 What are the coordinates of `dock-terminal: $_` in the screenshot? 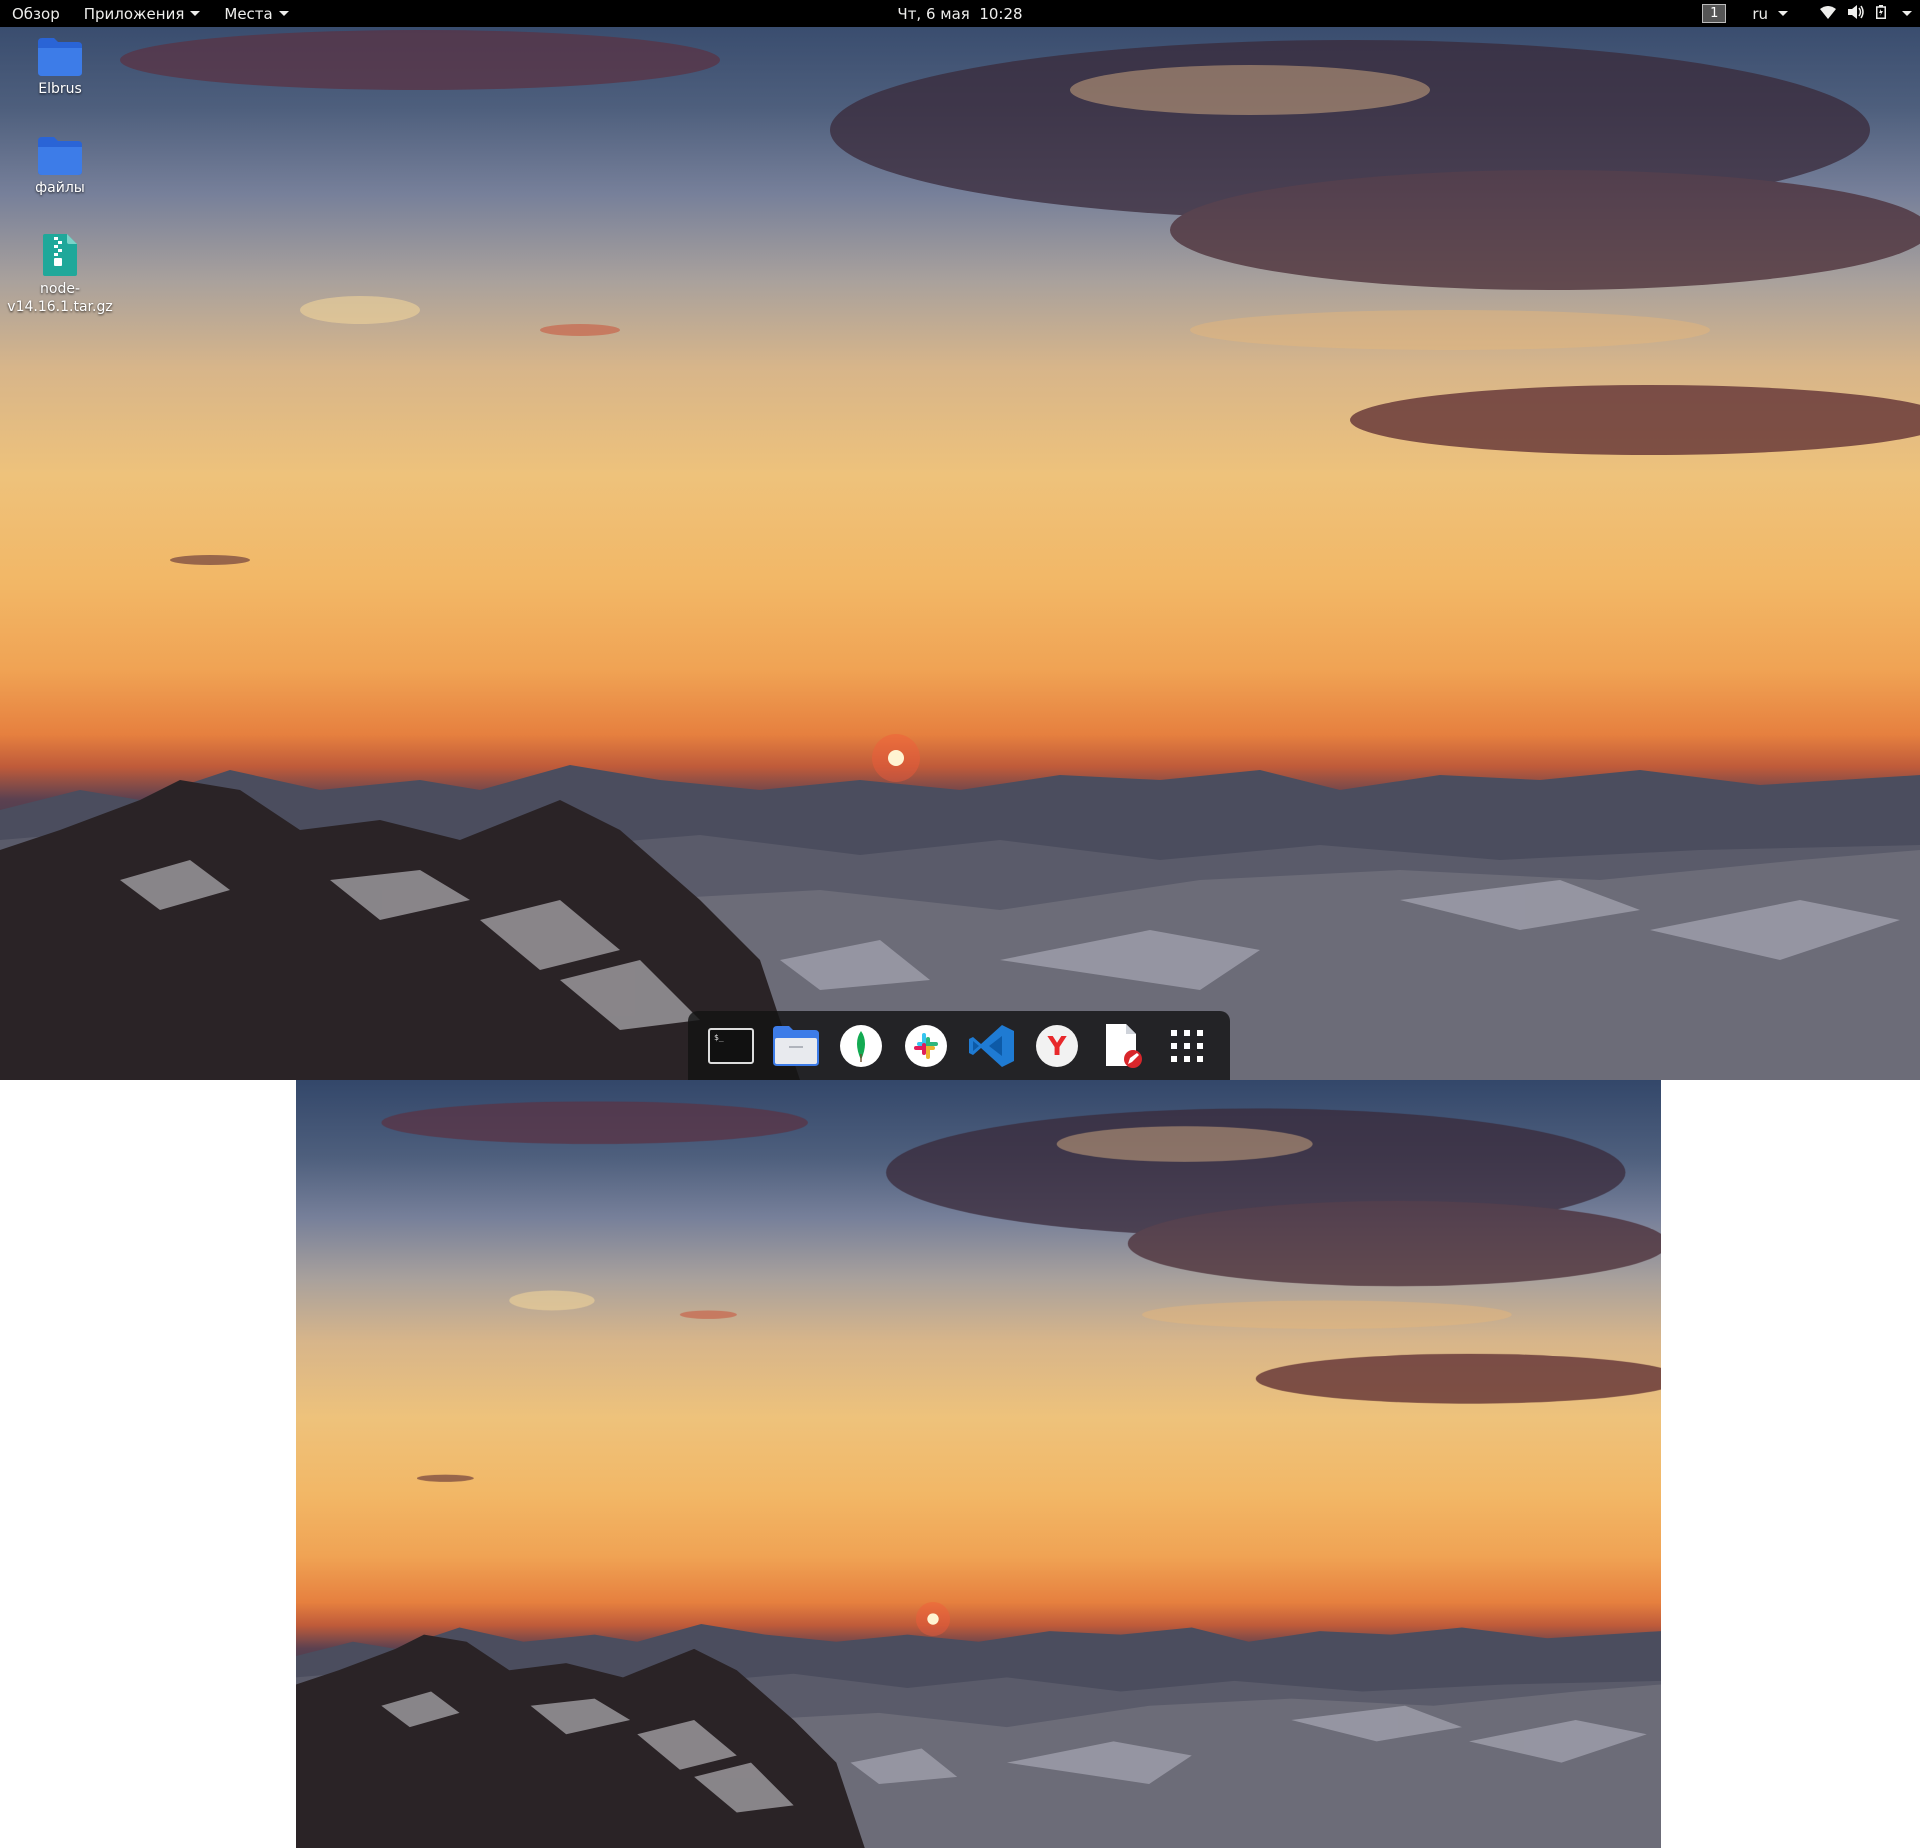 It's located at (731, 1046).